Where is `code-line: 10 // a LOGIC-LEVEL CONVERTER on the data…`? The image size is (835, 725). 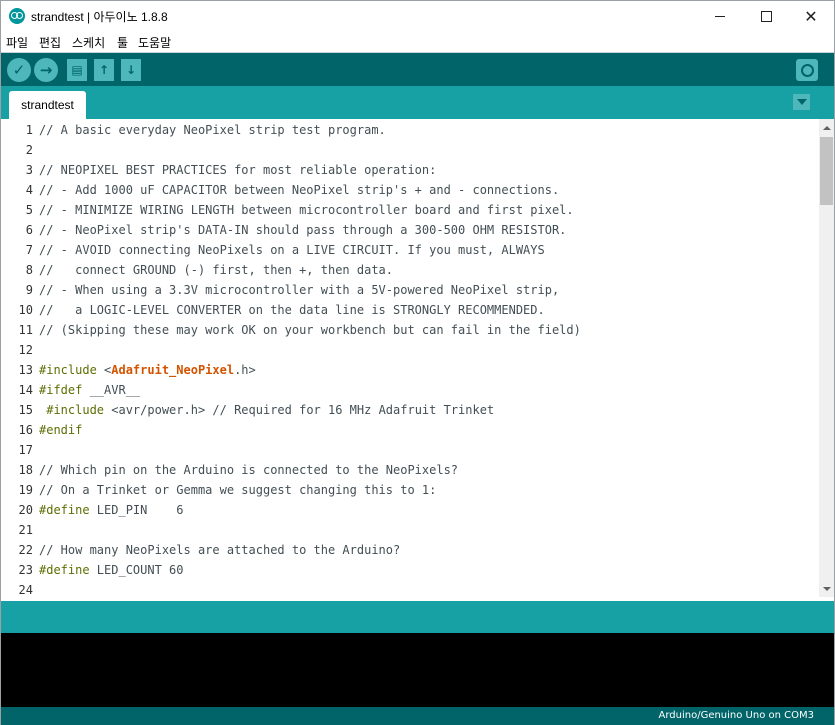
code-line: 10 // a LOGIC-LEVEL CONVERTER on the data… is located at coordinates (410, 310).